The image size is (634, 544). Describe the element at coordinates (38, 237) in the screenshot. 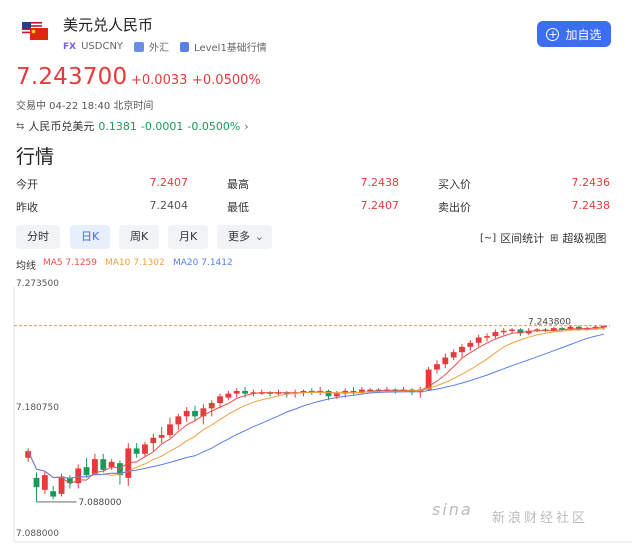

I see `tab-intraday: 分时` at that location.